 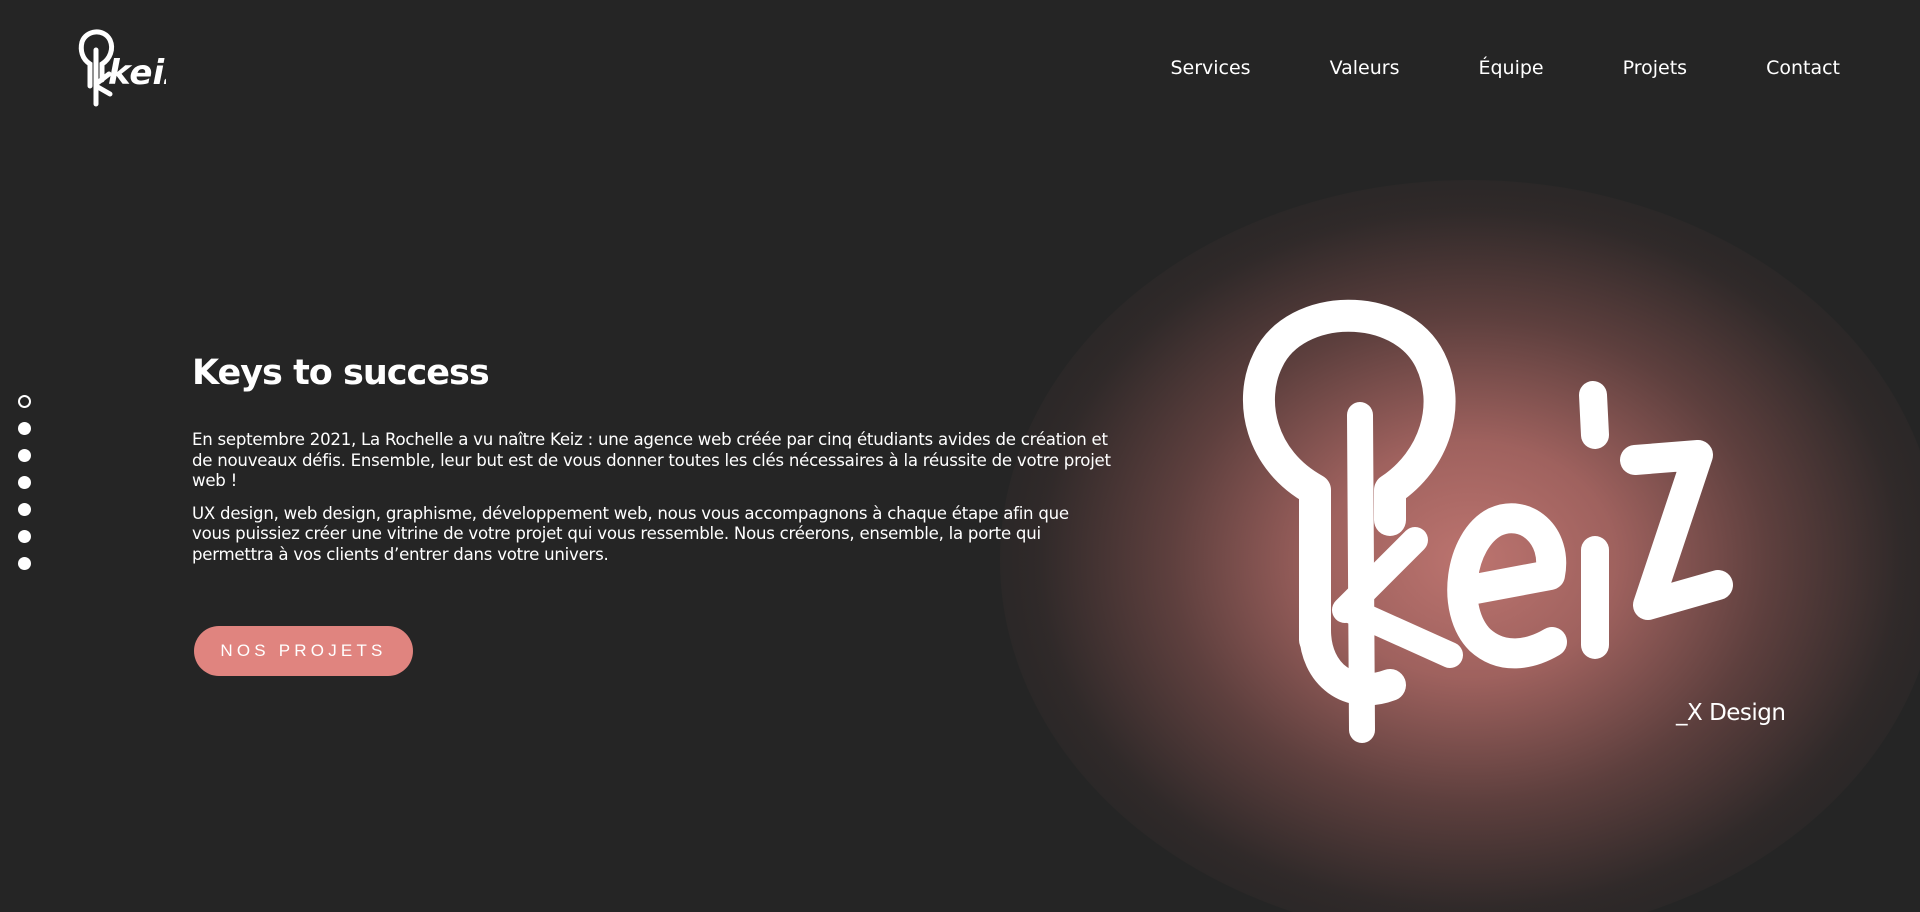 I want to click on nos-projets-button: NOS PROJETS, so click(x=303, y=651).